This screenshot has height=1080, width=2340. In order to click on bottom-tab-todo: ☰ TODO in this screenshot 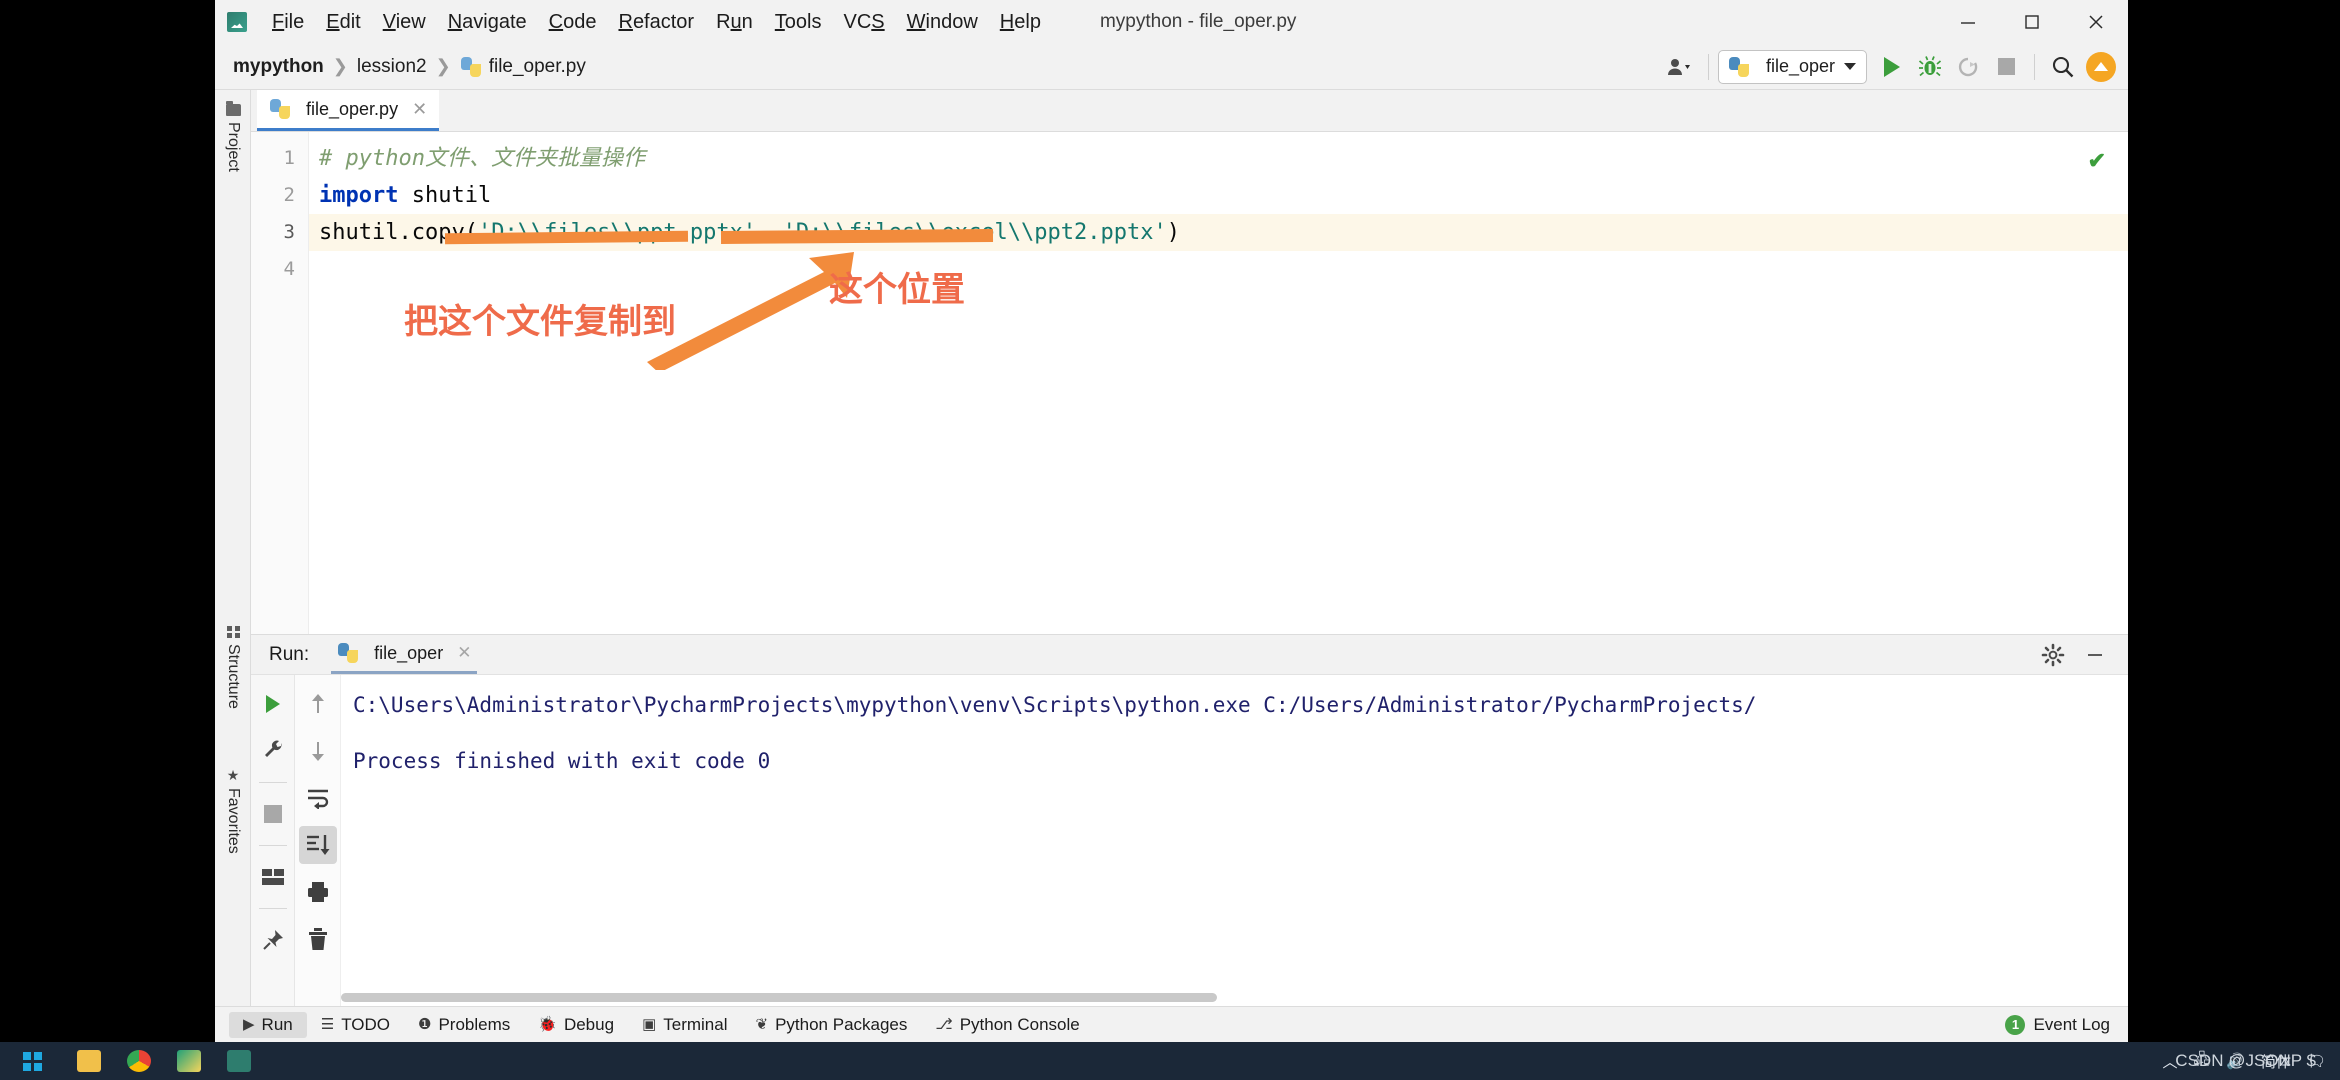, I will do `click(355, 1025)`.